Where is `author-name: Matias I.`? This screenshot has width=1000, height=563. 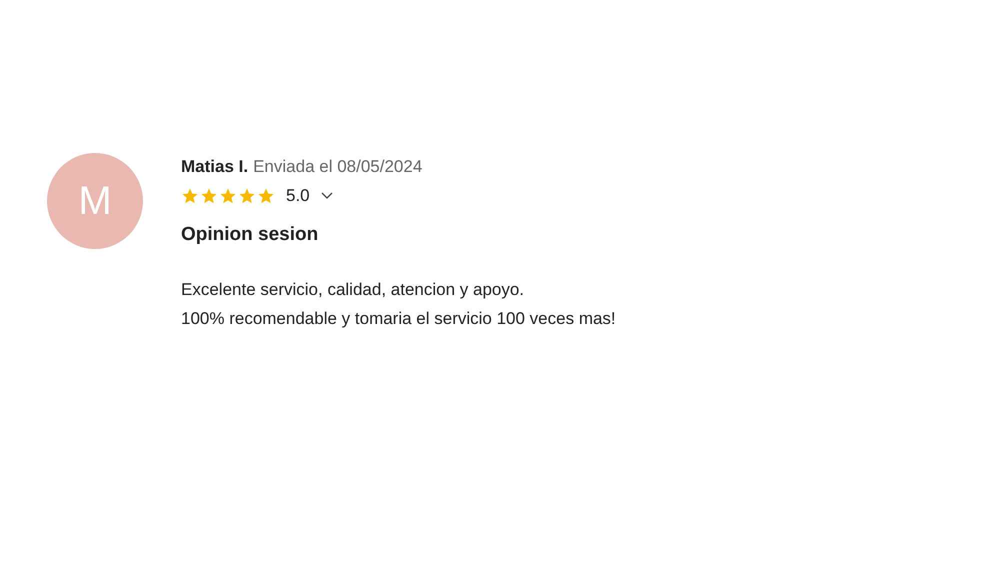
author-name: Matias I. is located at coordinates (214, 167).